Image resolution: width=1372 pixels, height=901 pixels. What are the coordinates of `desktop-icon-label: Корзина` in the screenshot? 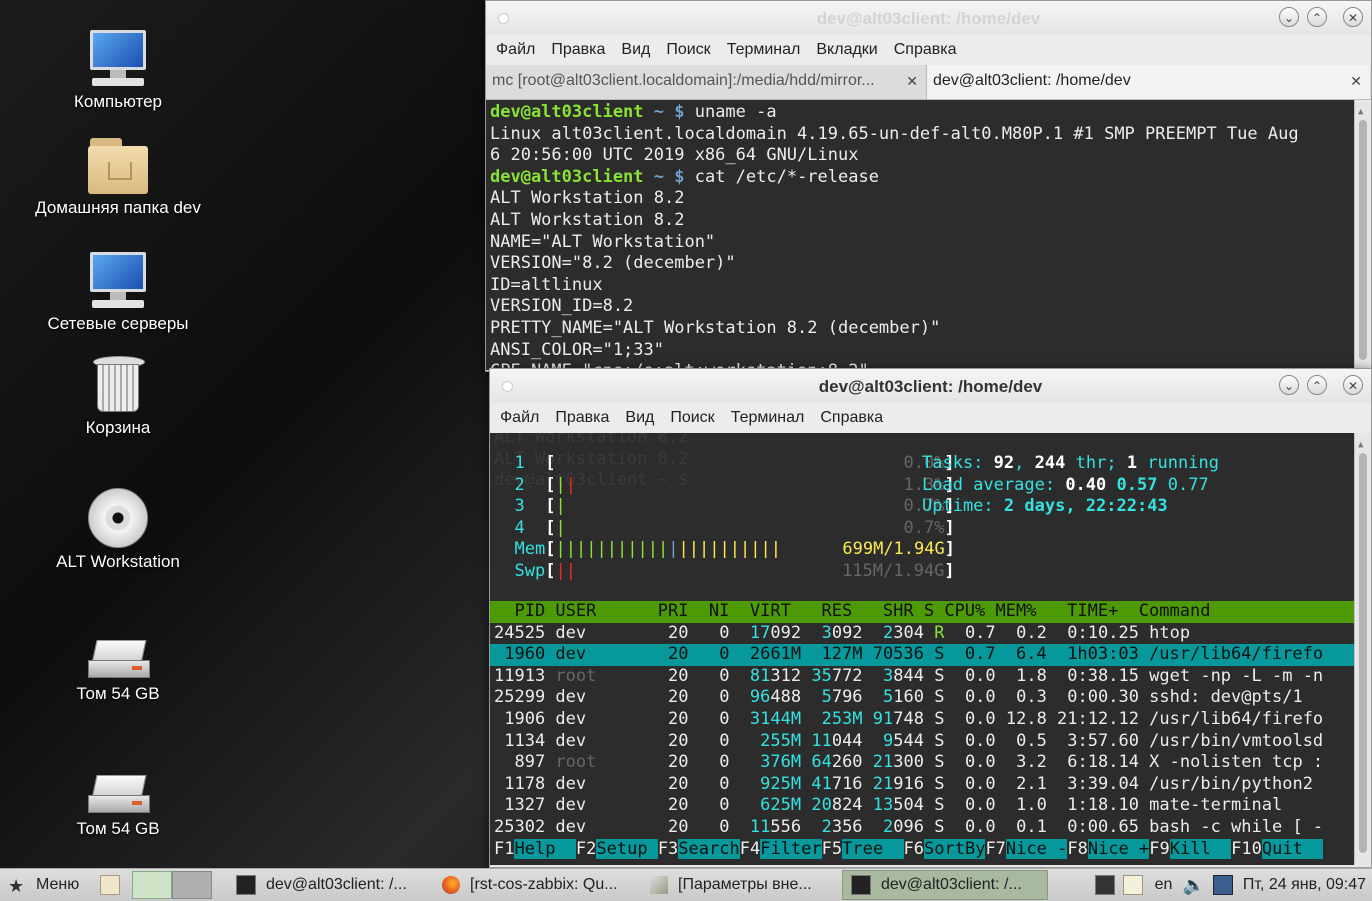 It's located at (118, 427).